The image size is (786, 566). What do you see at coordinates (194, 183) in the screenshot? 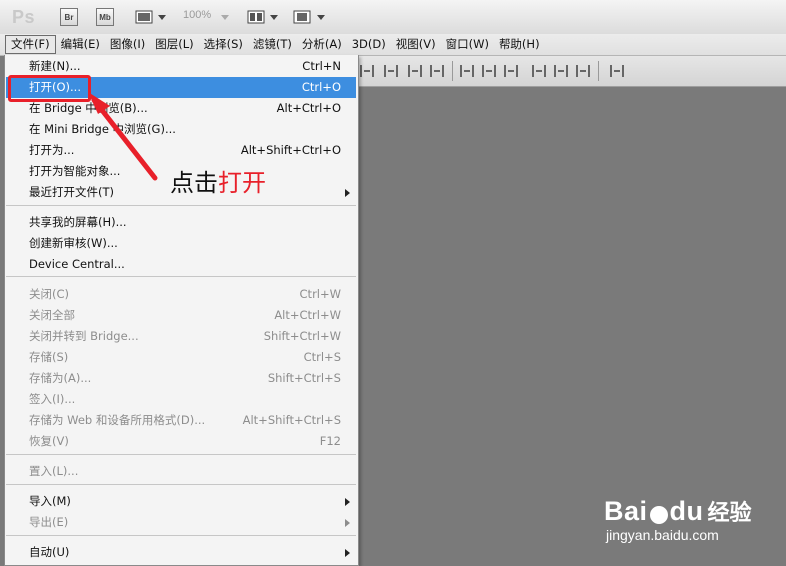
I see `annotation-prefix: 点击` at bounding box center [194, 183].